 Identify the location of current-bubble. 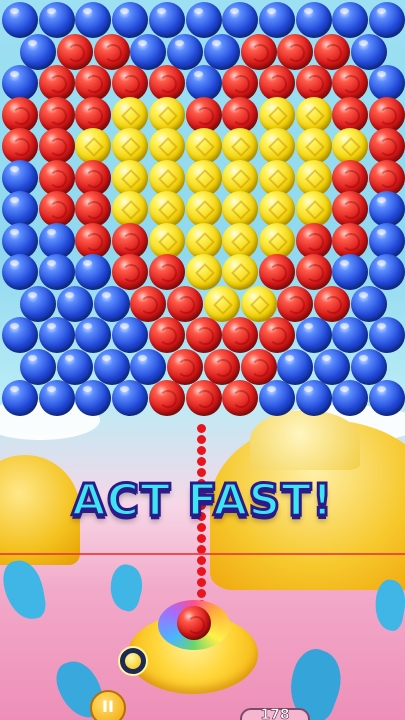
(194, 623).